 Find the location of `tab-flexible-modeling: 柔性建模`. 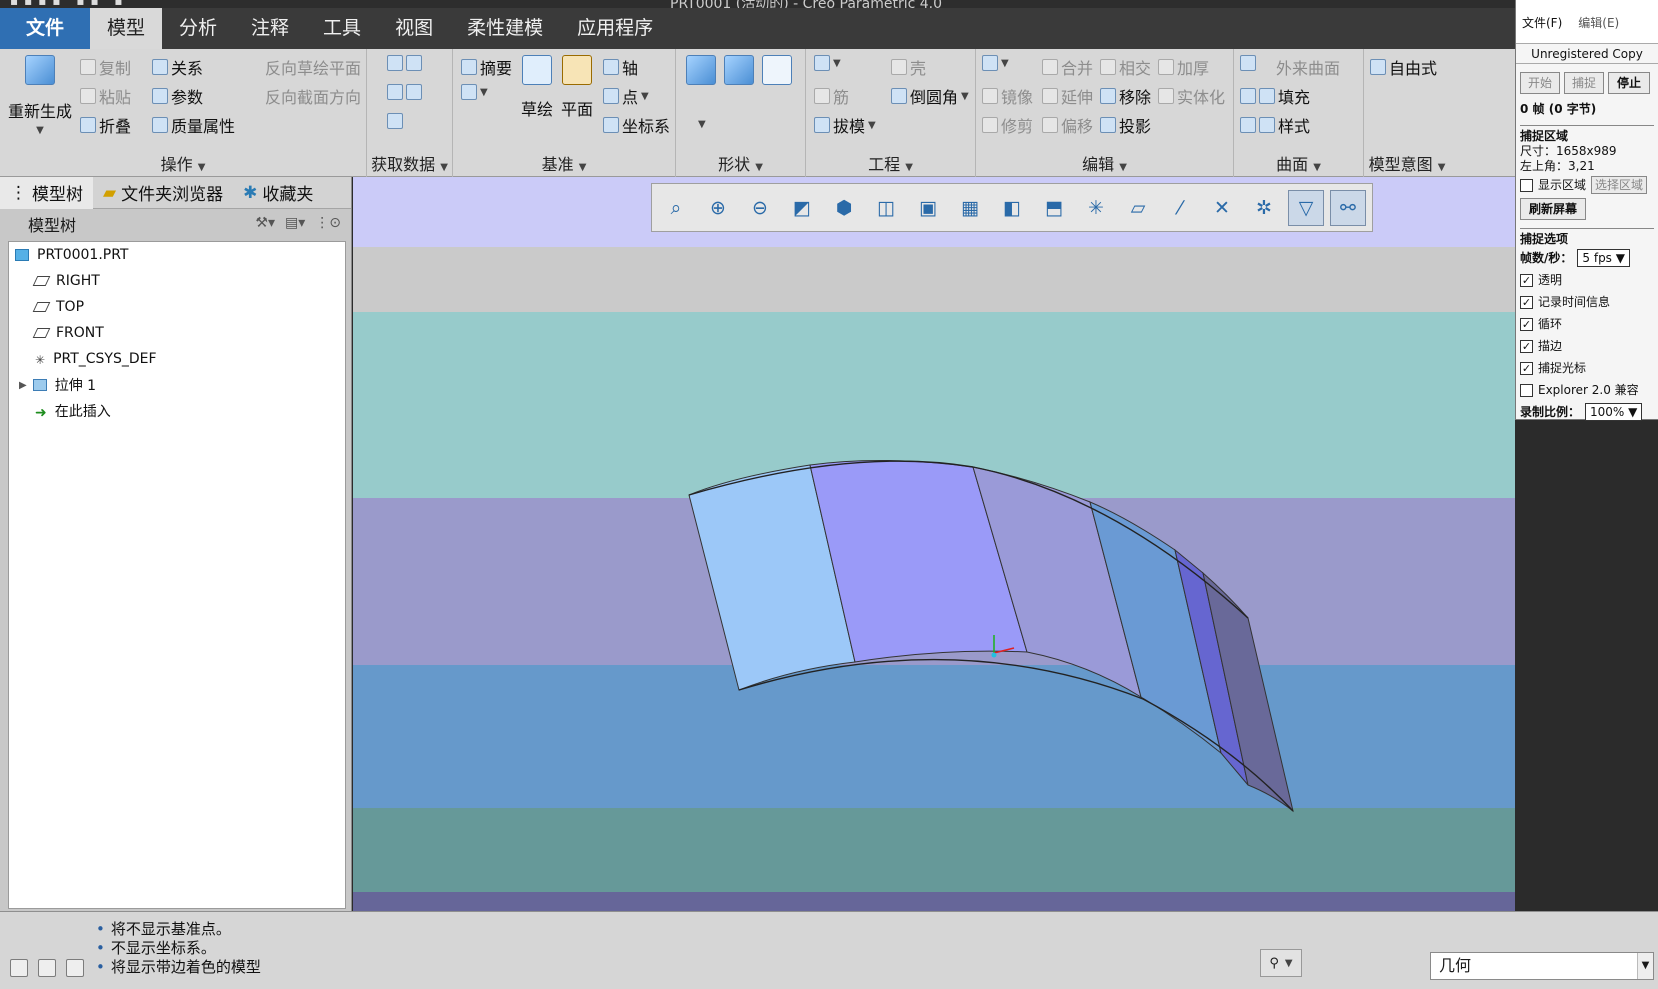

tab-flexible-modeling: 柔性建模 is located at coordinates (505, 28).